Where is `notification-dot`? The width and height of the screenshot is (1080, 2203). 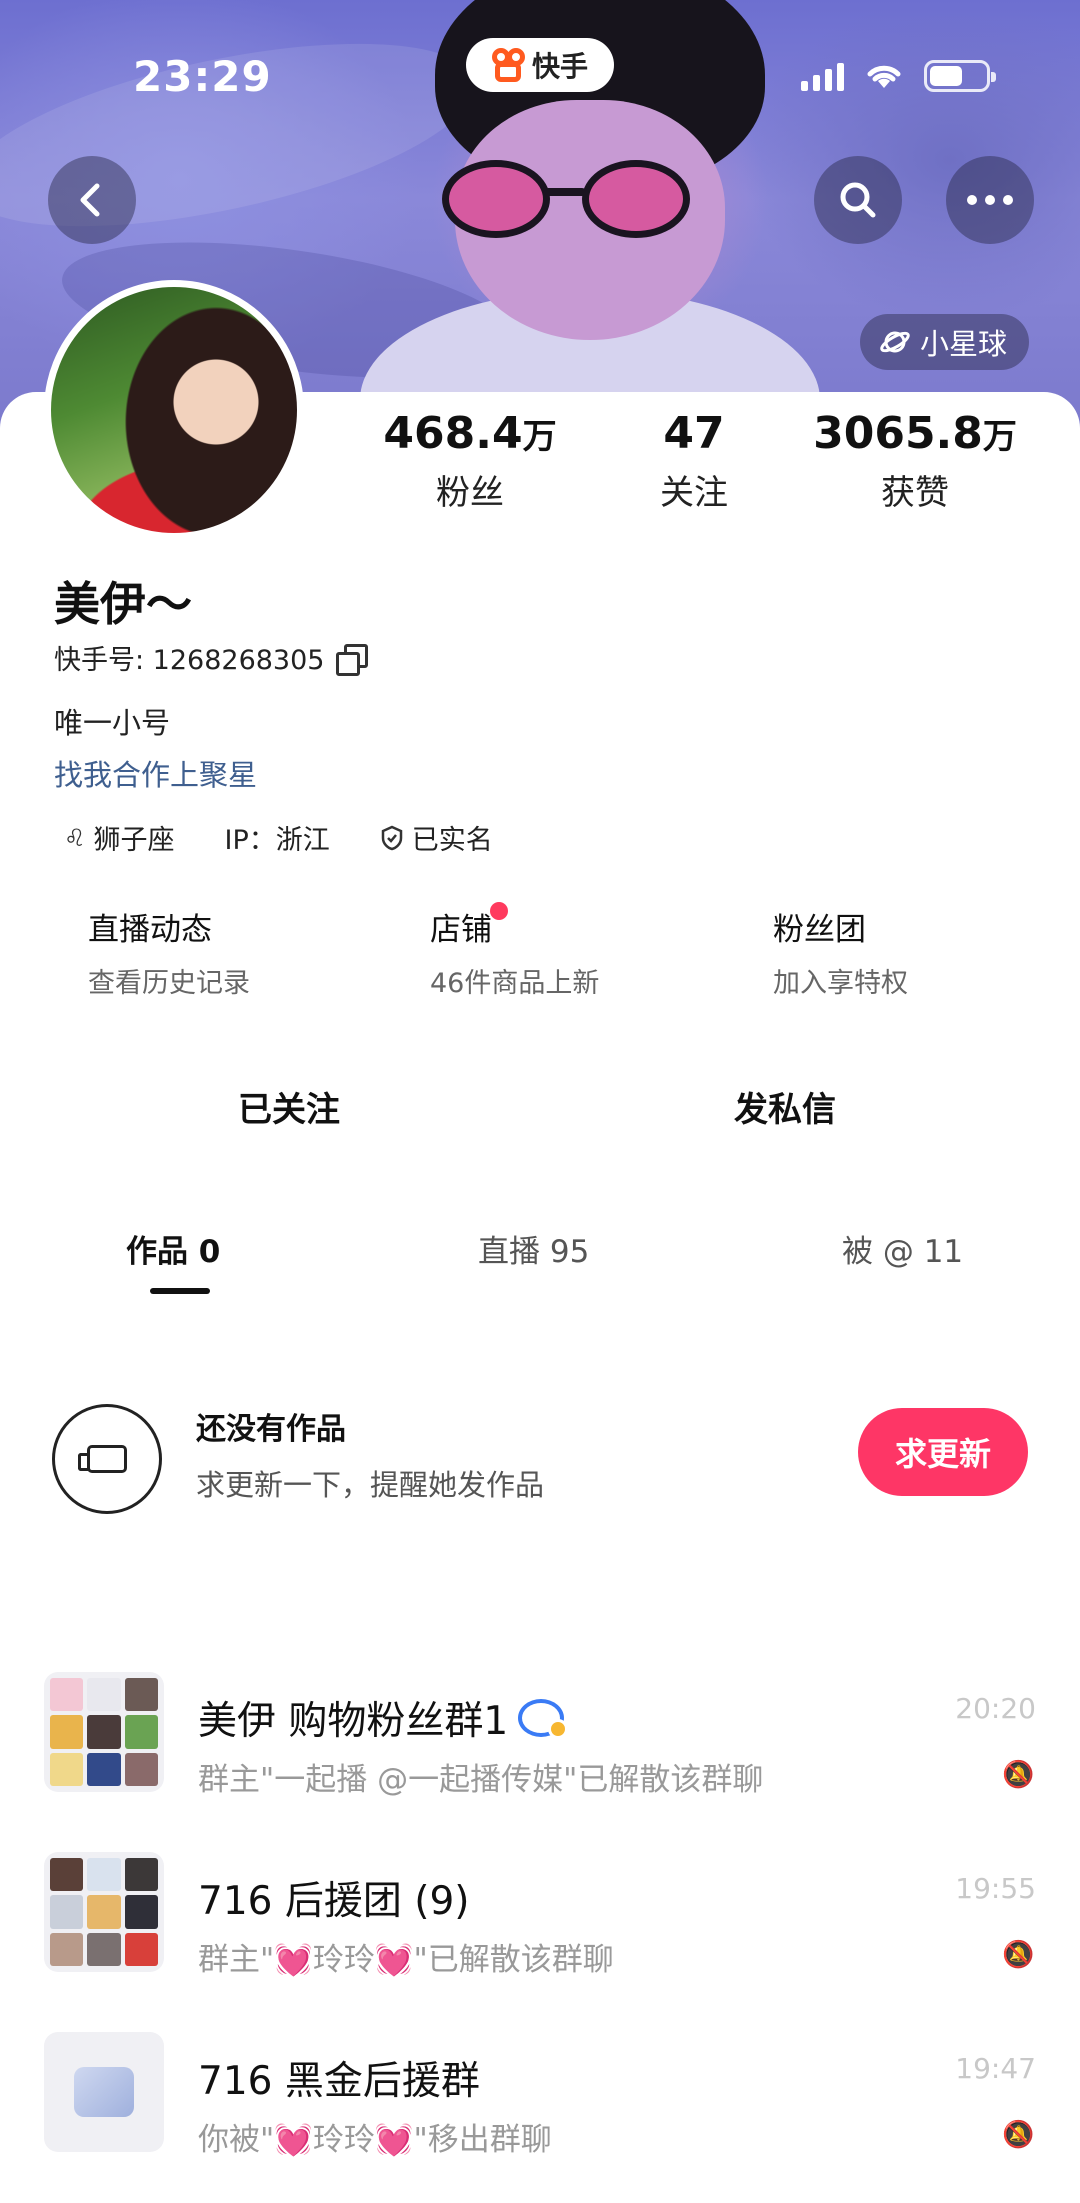 notification-dot is located at coordinates (499, 911).